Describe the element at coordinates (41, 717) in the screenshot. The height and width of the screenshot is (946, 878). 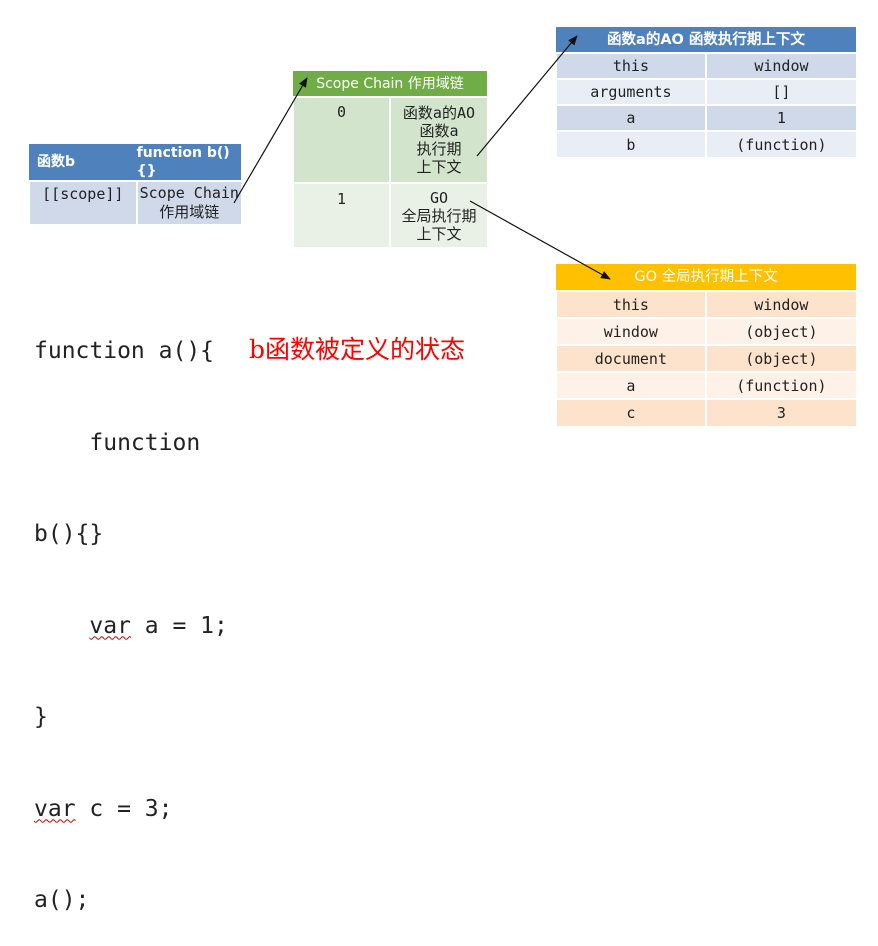
I see `code-line-5: }` at that location.